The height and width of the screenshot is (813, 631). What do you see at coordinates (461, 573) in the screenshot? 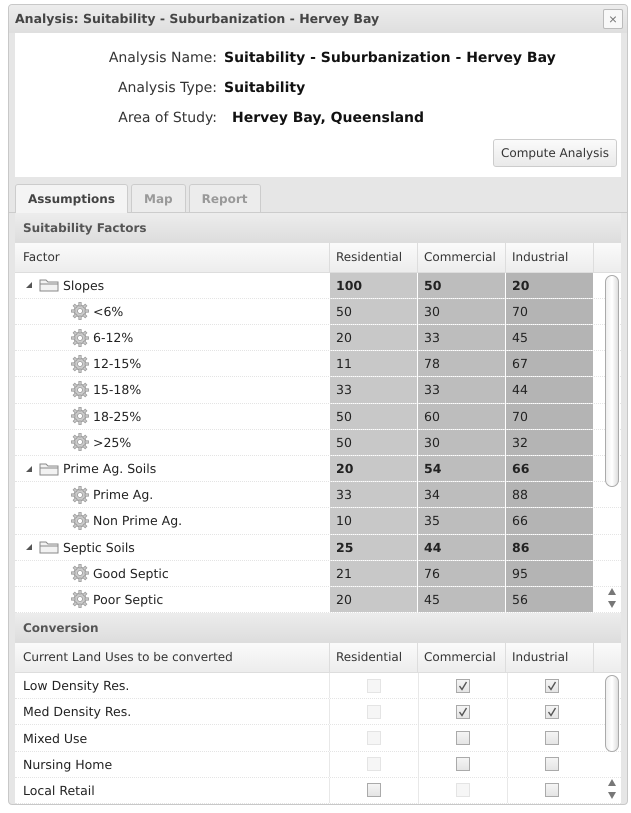
I see `value-cell: 76` at bounding box center [461, 573].